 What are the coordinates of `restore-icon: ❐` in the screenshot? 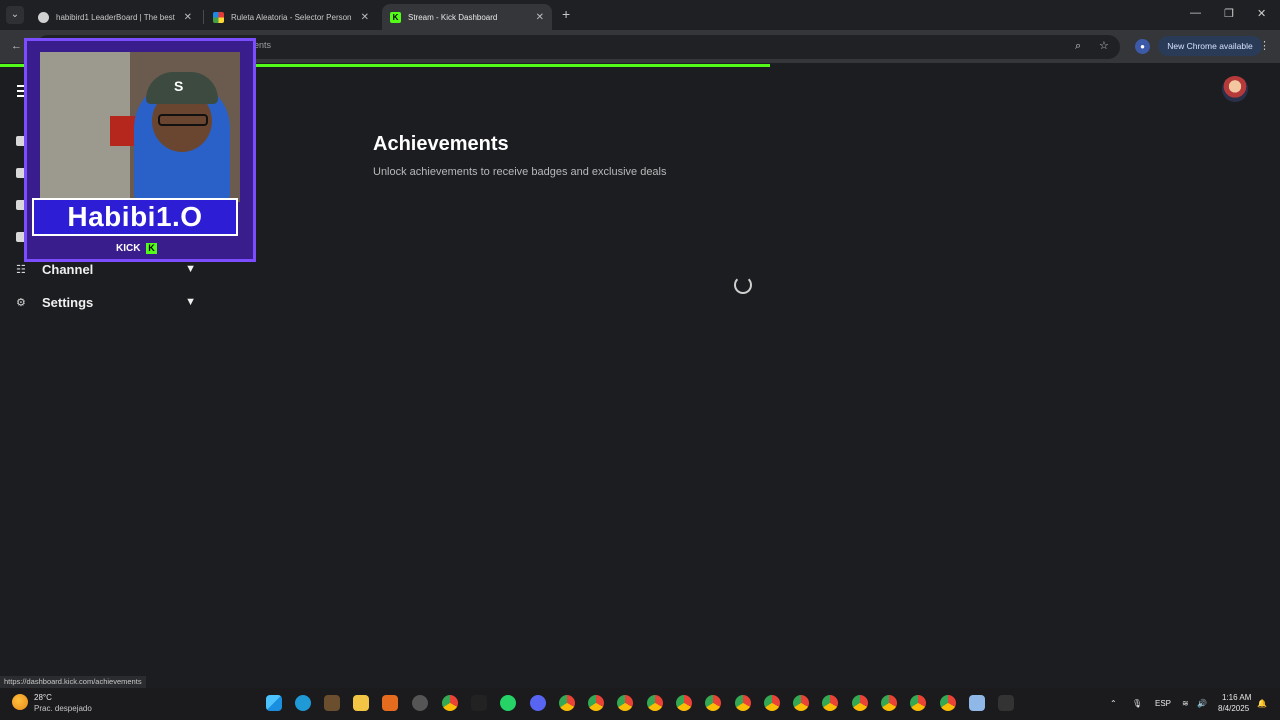 It's located at (1229, 13).